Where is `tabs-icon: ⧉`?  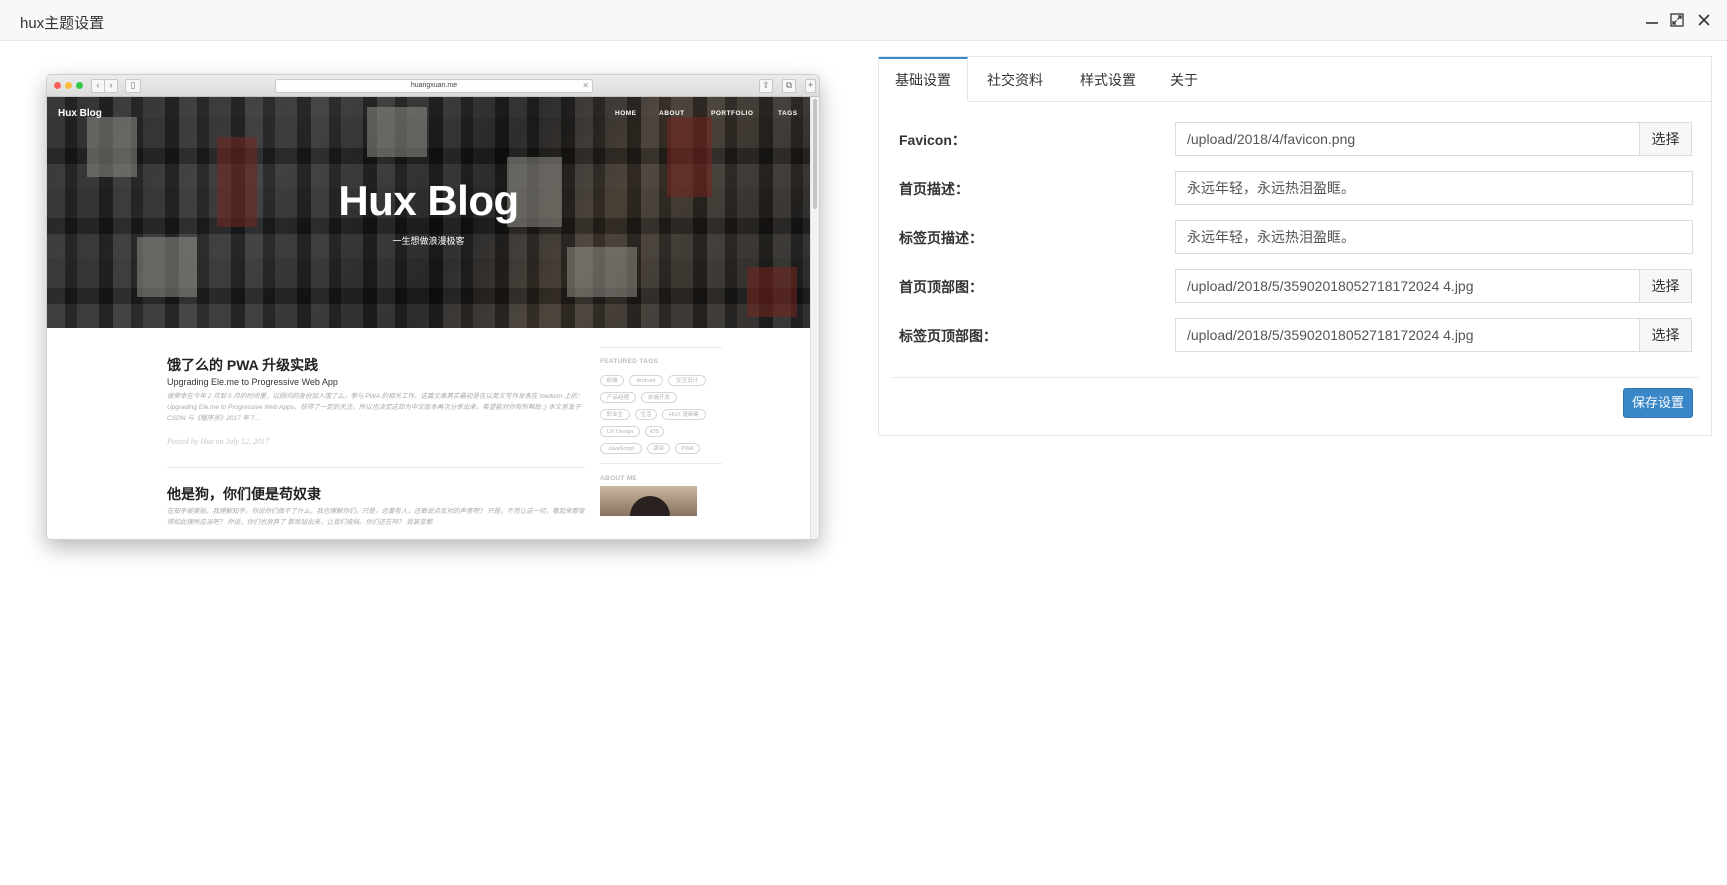 tabs-icon: ⧉ is located at coordinates (789, 86).